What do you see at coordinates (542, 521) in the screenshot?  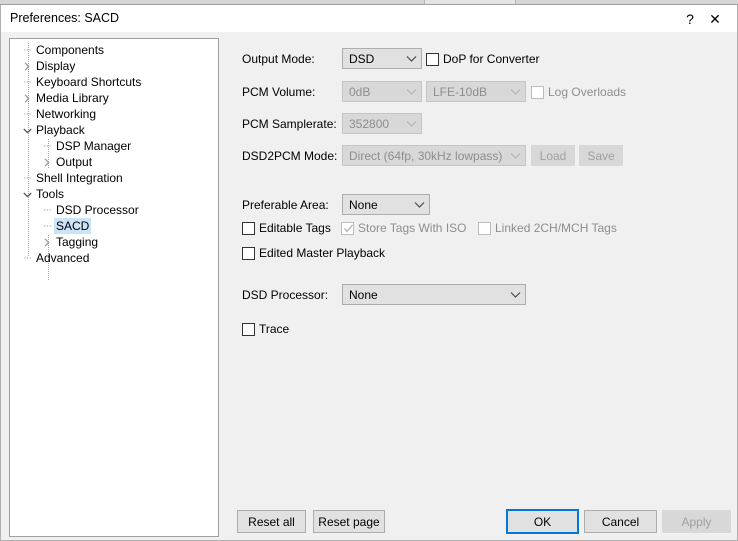 I see `ok-button: OK` at bounding box center [542, 521].